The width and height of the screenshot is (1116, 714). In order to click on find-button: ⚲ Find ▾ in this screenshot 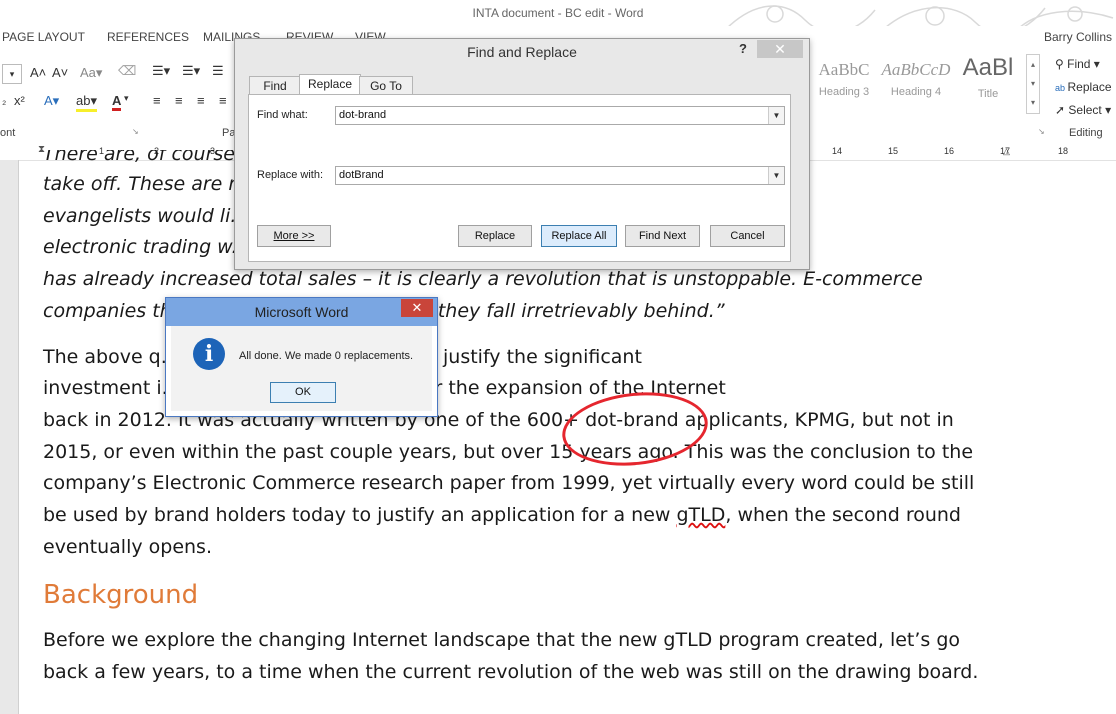, I will do `click(1085, 65)`.